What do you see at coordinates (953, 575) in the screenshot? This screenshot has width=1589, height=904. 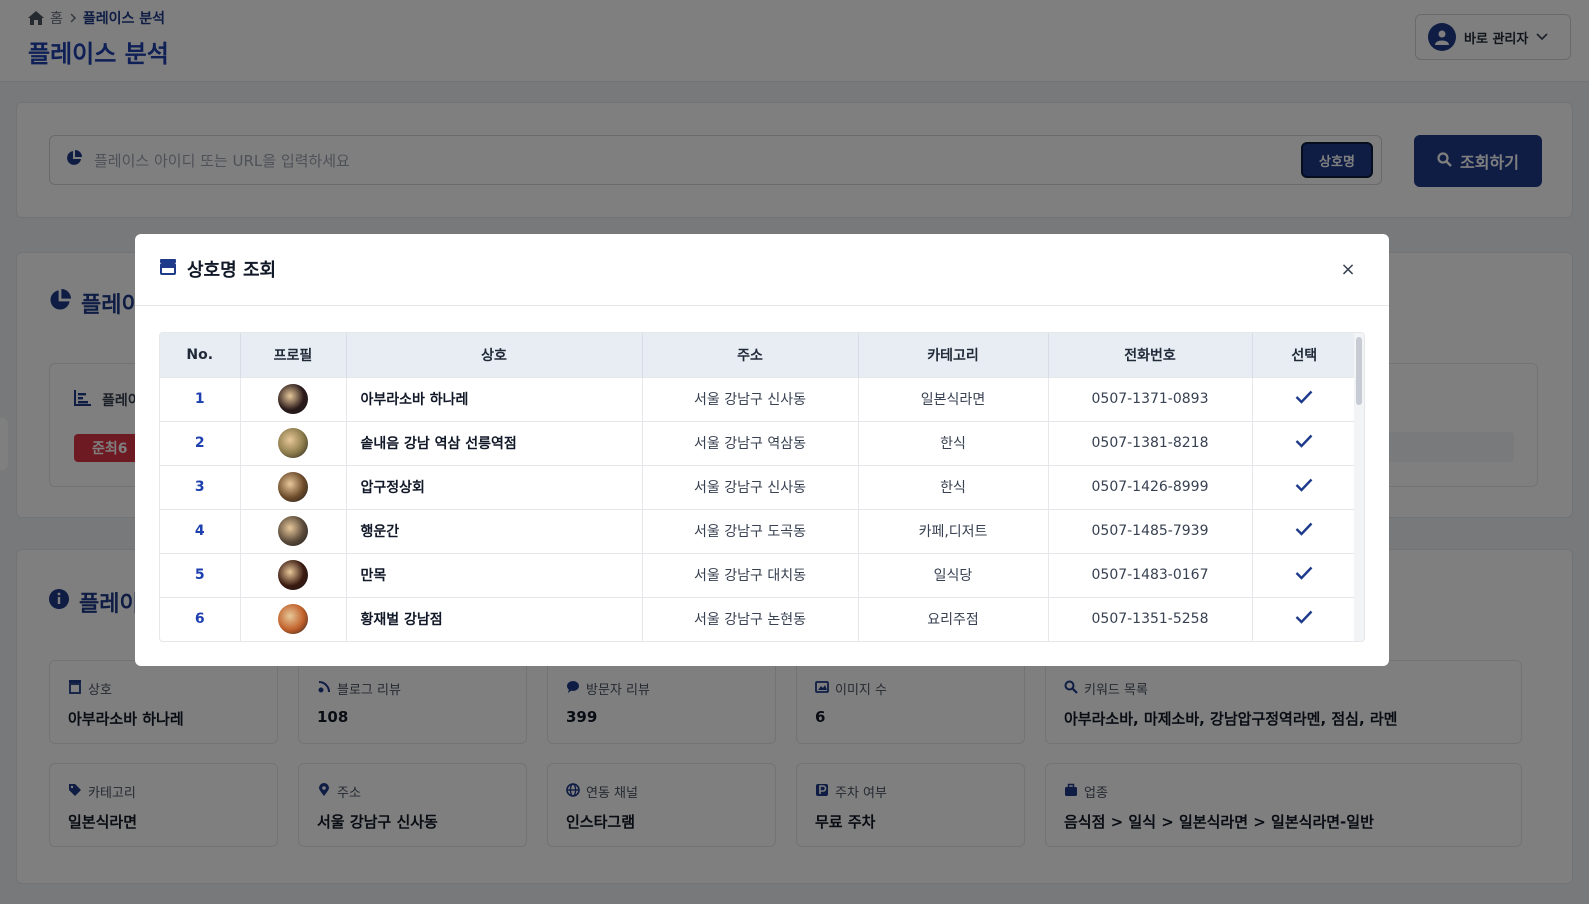 I see `business-category: 일식당` at bounding box center [953, 575].